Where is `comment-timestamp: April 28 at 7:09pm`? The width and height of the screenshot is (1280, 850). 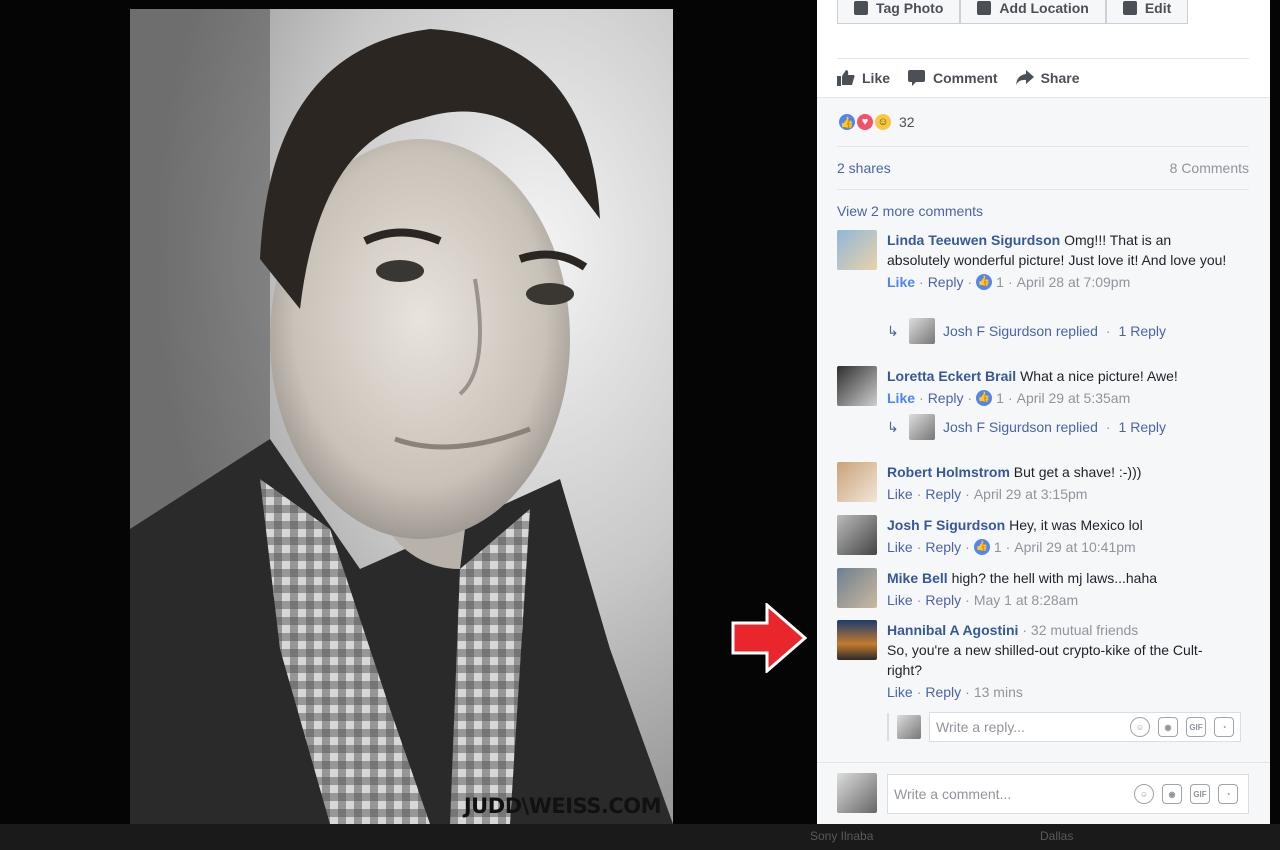
comment-timestamp: April 28 at 7:09pm is located at coordinates (1074, 282).